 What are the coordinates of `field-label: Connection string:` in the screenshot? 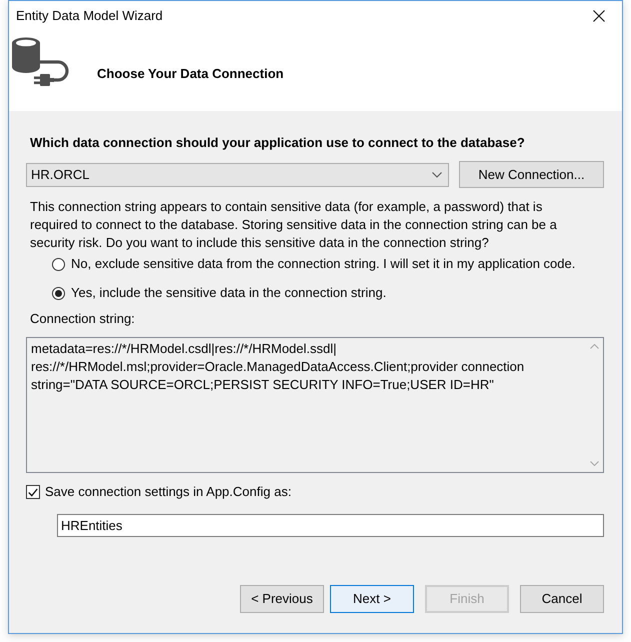 It's located at (82, 319).